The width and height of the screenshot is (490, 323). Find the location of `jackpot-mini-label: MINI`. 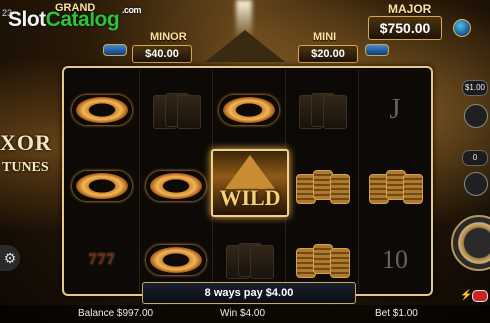

jackpot-mini-label: MINI is located at coordinates (325, 37).